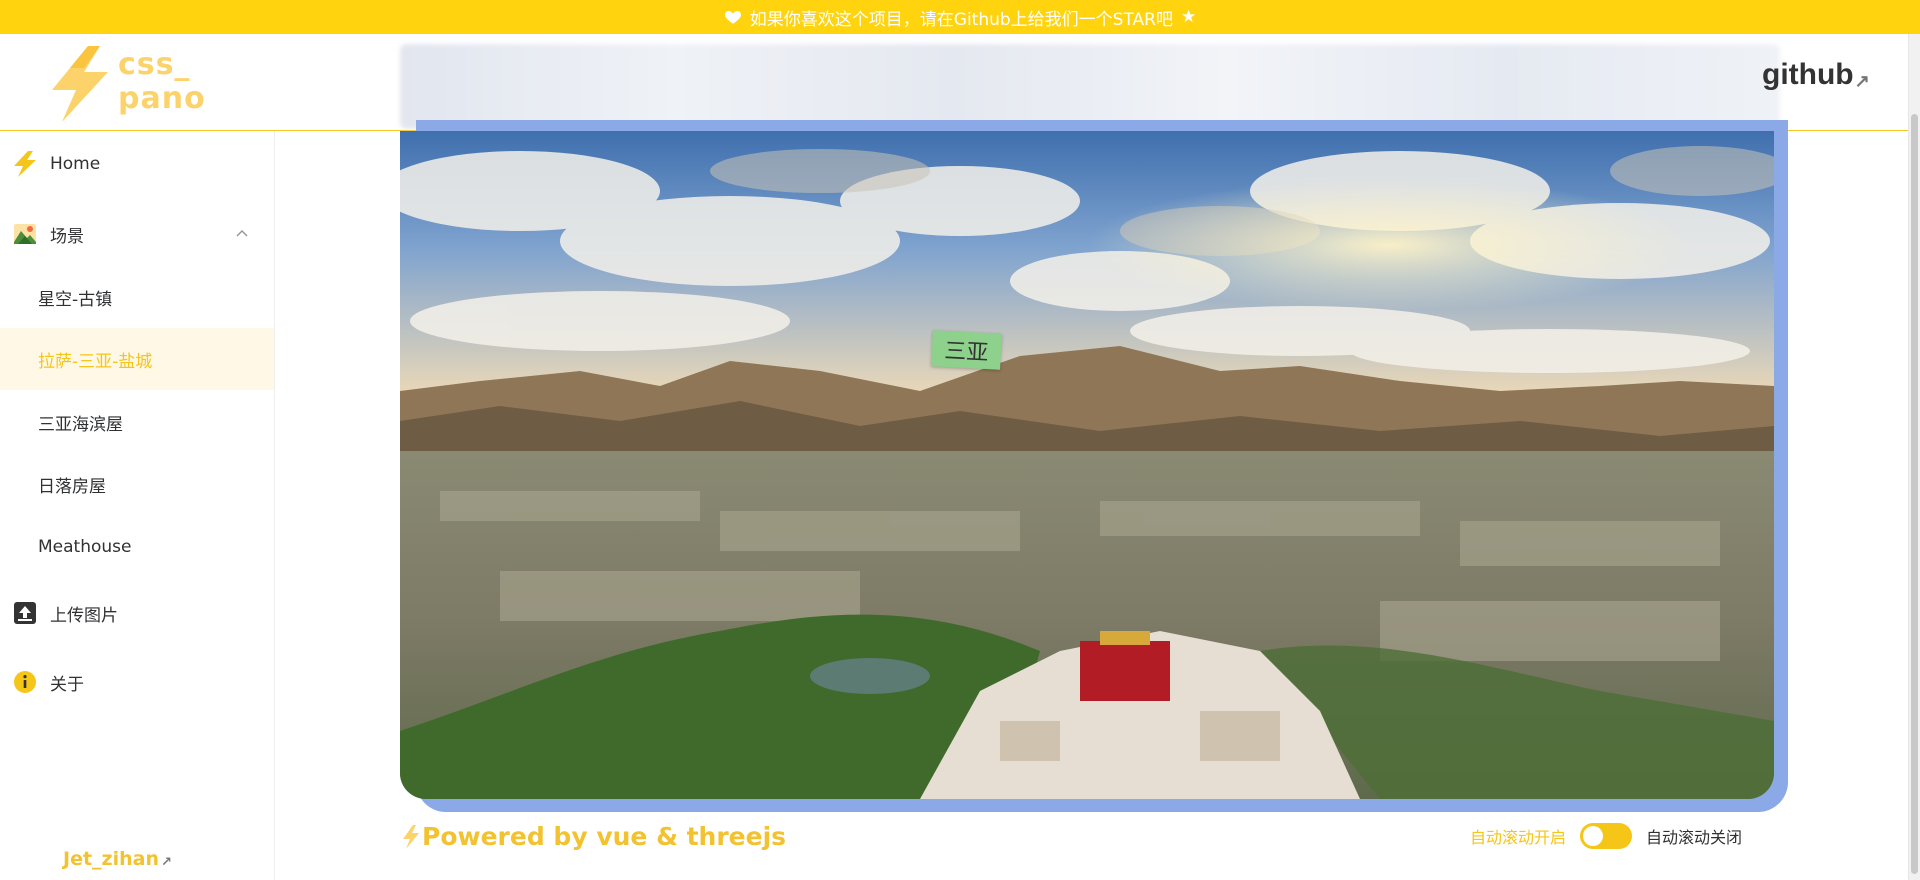  Describe the element at coordinates (67, 684) in the screenshot. I see `sidebar-item-label: 关于` at that location.